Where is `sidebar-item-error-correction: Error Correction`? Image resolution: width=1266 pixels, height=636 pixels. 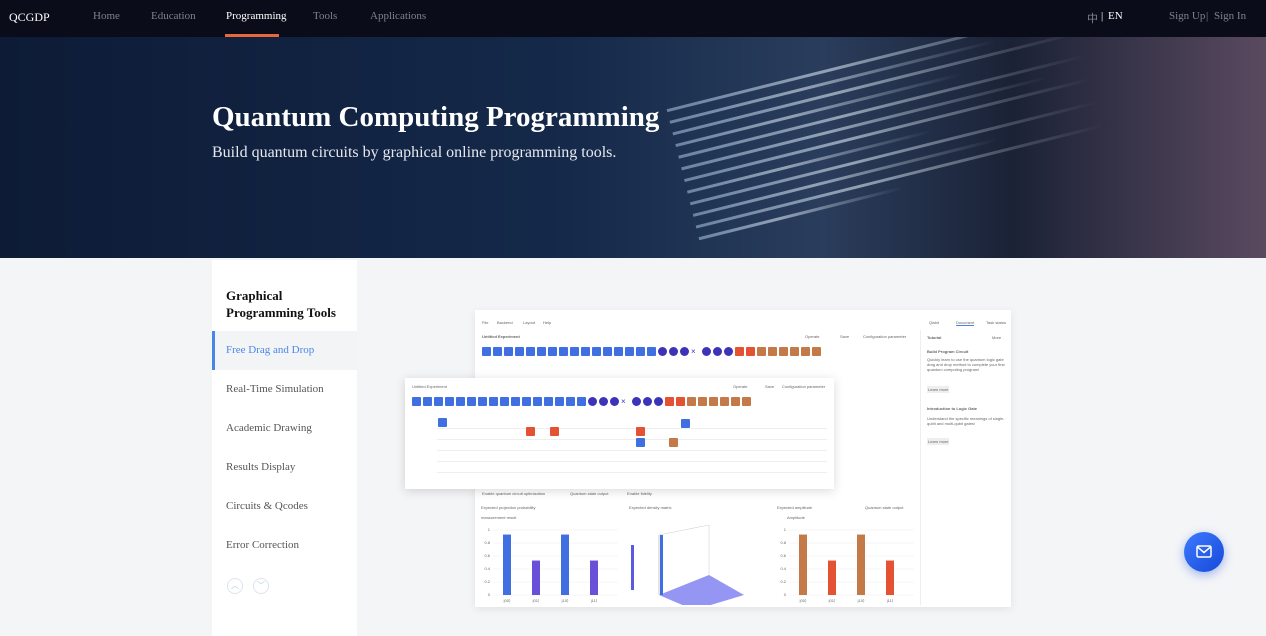
sidebar-item-error-correction: Error Correction is located at coordinates (284, 545).